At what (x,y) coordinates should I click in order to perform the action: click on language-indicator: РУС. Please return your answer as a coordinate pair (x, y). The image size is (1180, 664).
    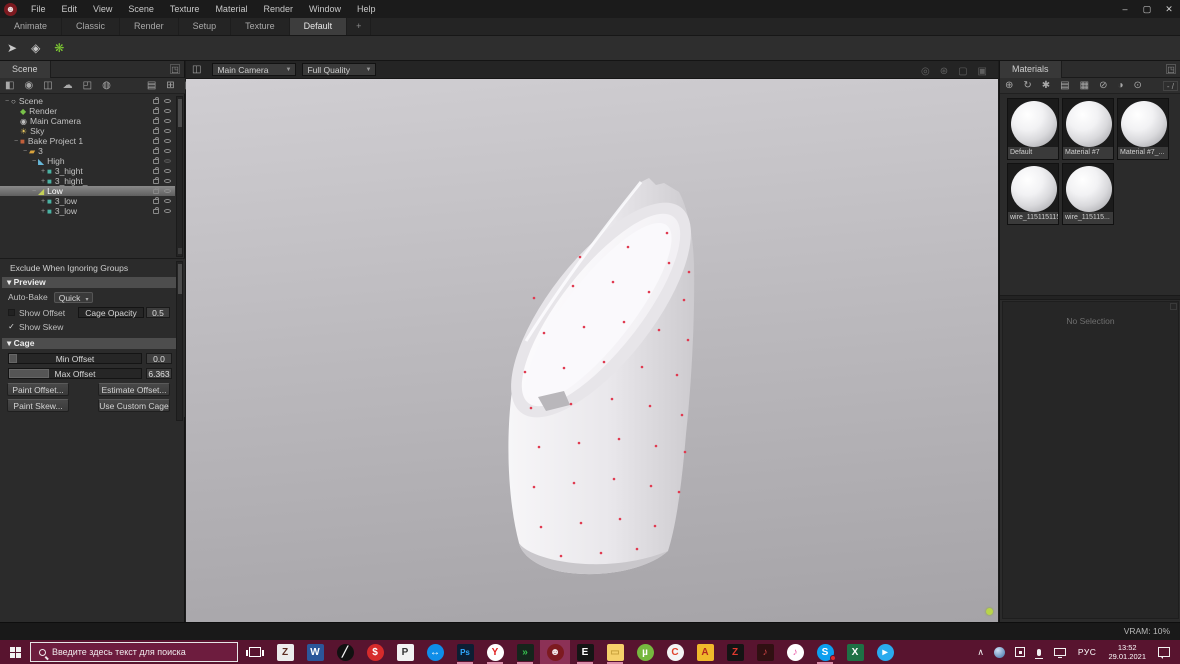
    Looking at the image, I should click on (1087, 652).